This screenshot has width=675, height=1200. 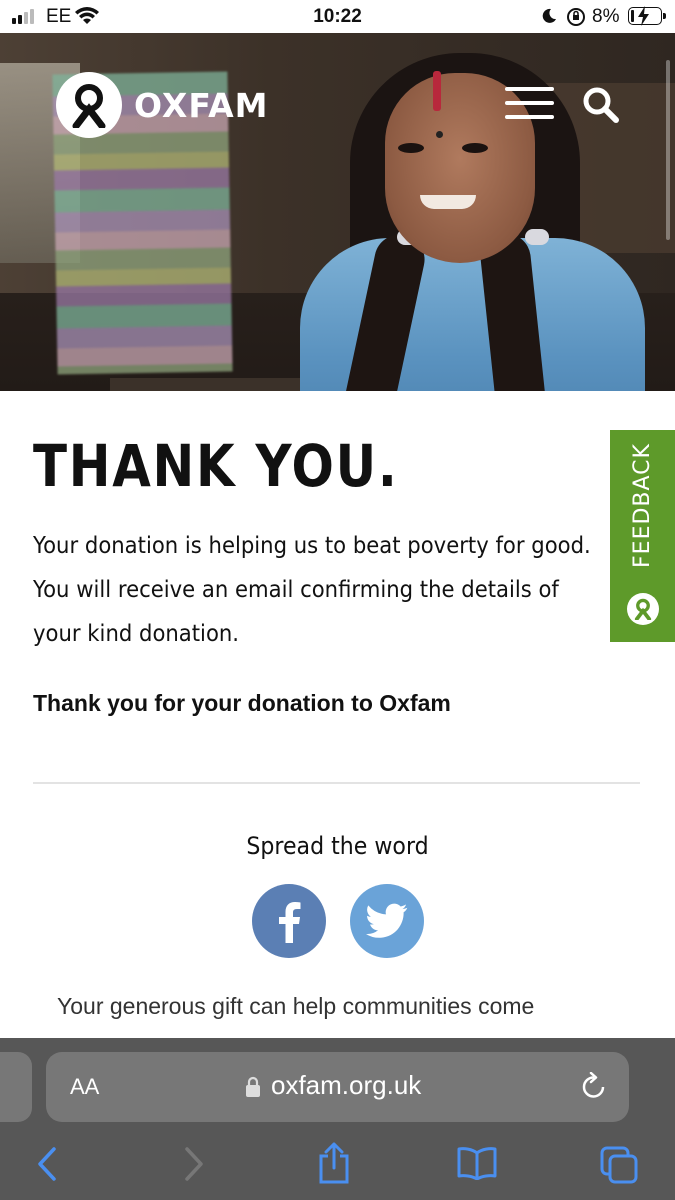 I want to click on do-not-disturb-icon, so click(x=549, y=15).